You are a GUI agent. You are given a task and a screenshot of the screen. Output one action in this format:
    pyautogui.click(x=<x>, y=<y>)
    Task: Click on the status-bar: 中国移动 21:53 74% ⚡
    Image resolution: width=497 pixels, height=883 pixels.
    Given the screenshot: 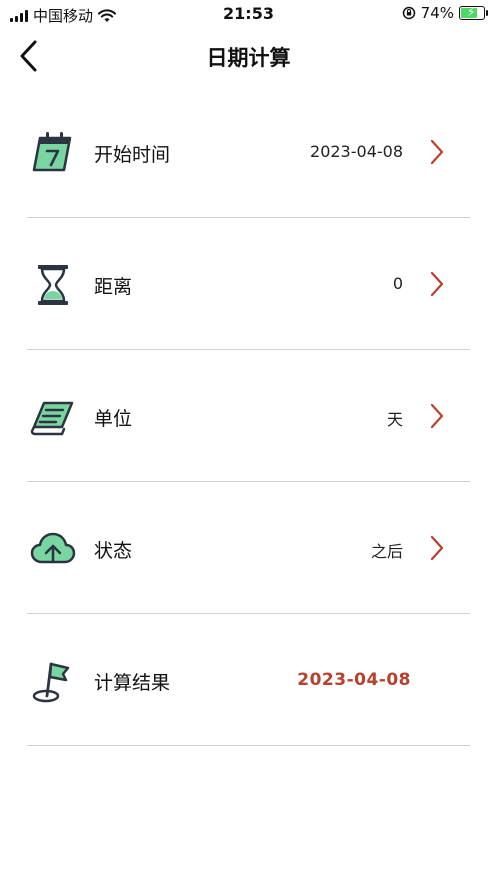 What is the action you would take?
    pyautogui.click(x=248, y=15)
    